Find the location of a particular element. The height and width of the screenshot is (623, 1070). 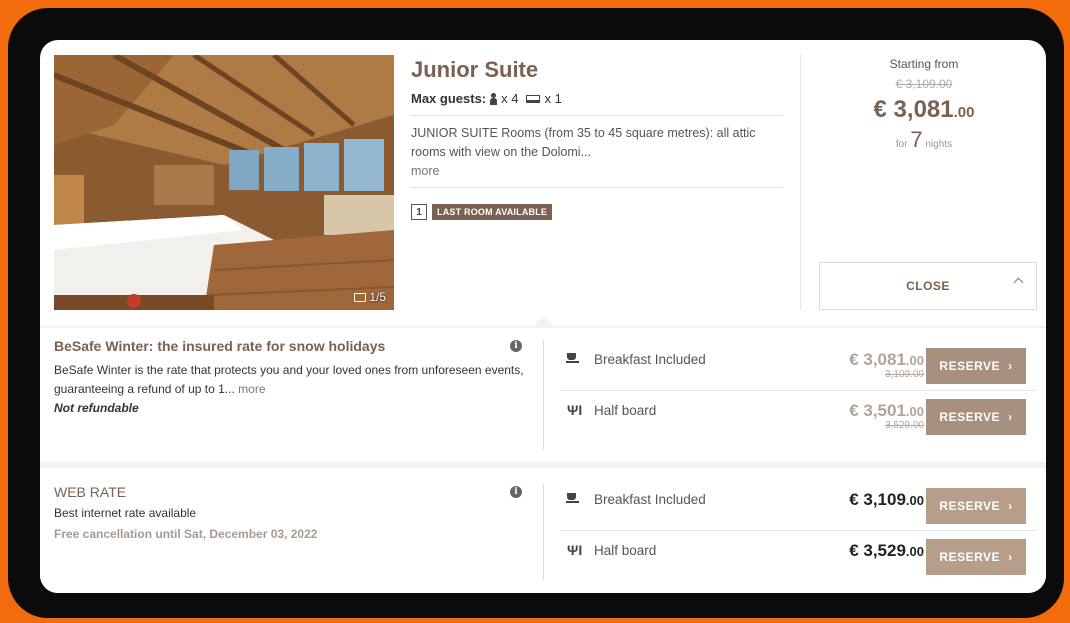

availability-badge: 1 LAST ROOM AVAILABLE is located at coordinates (597, 212).